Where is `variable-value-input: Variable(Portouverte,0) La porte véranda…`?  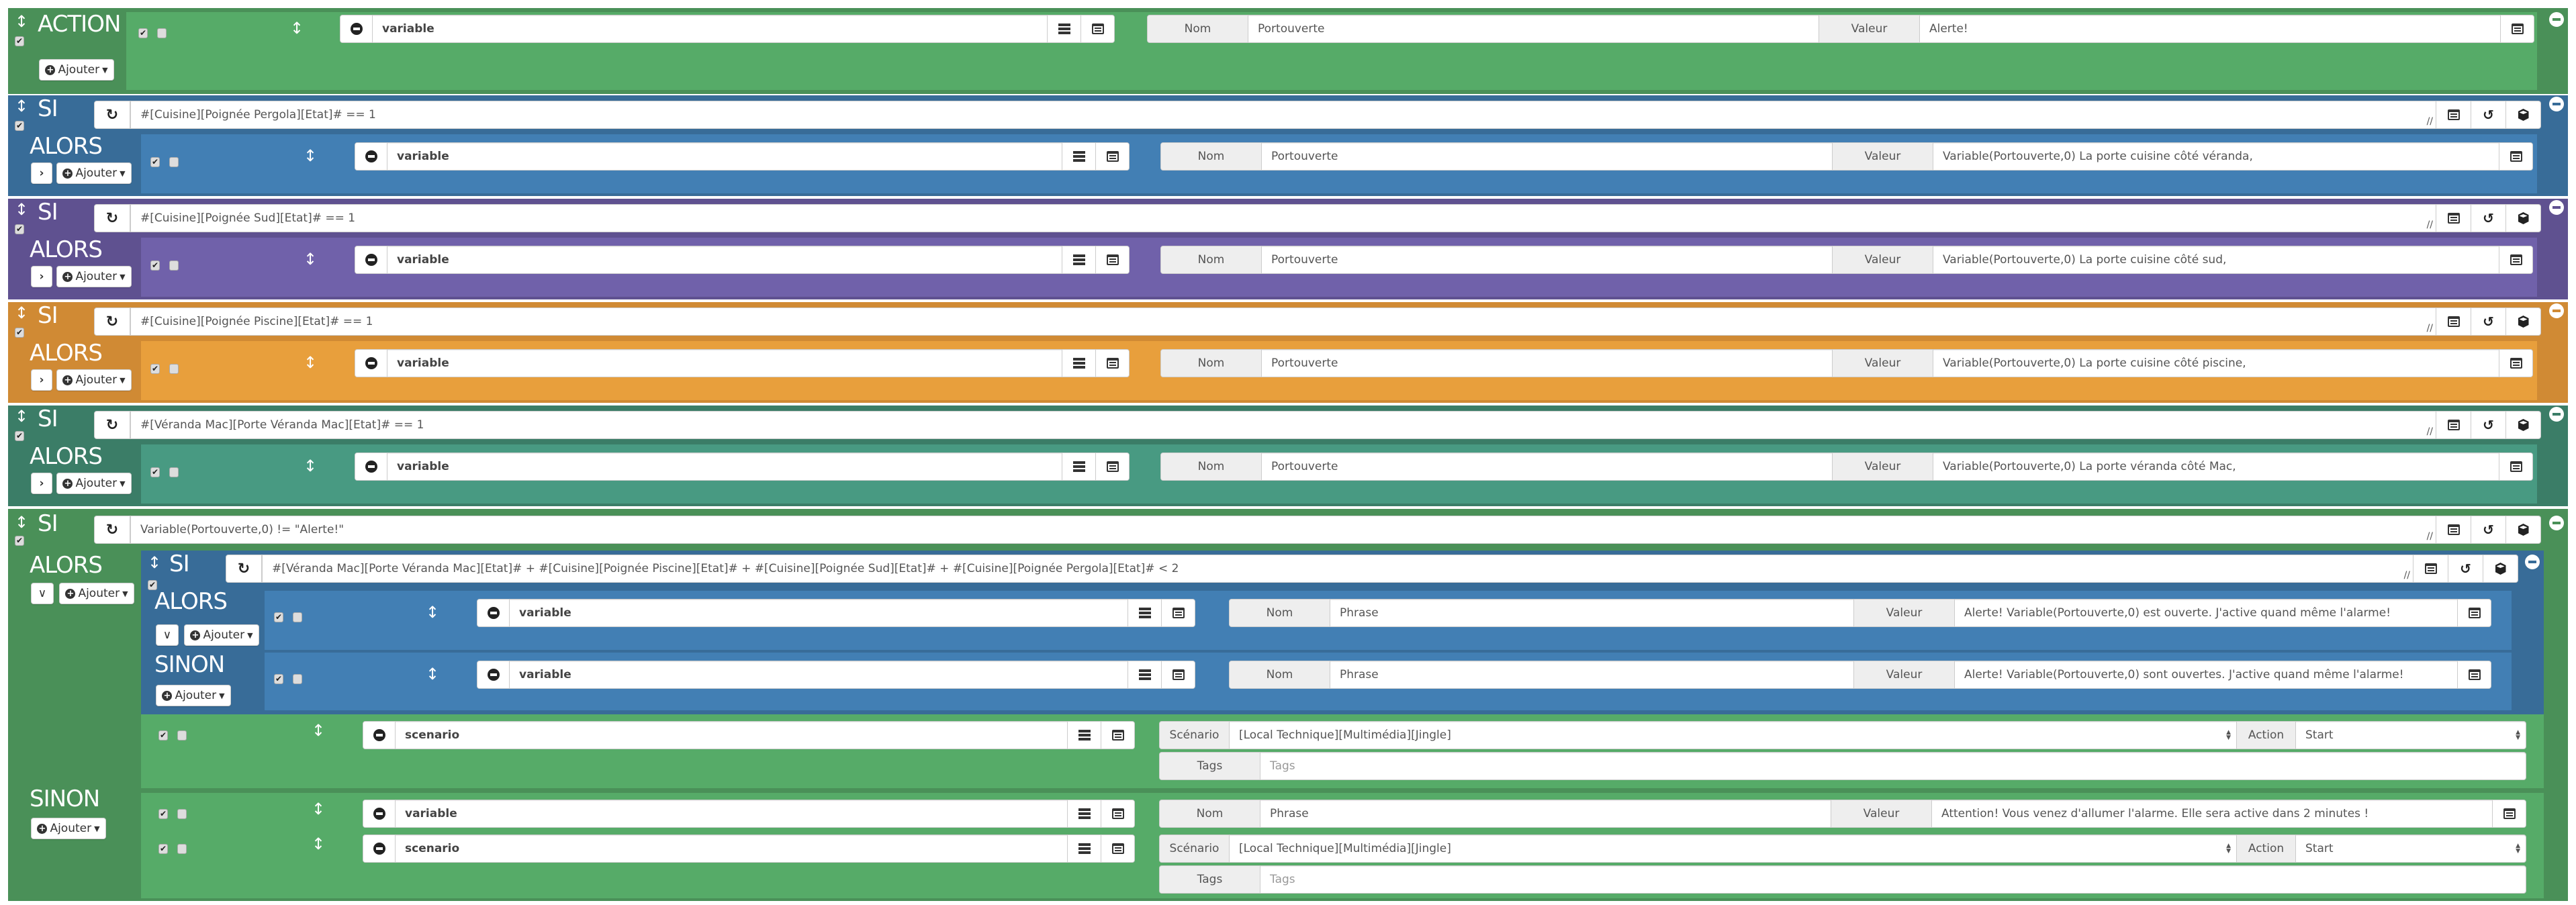
variable-value-input: Variable(Portouverte,0) La porte véranda… is located at coordinates (2216, 466).